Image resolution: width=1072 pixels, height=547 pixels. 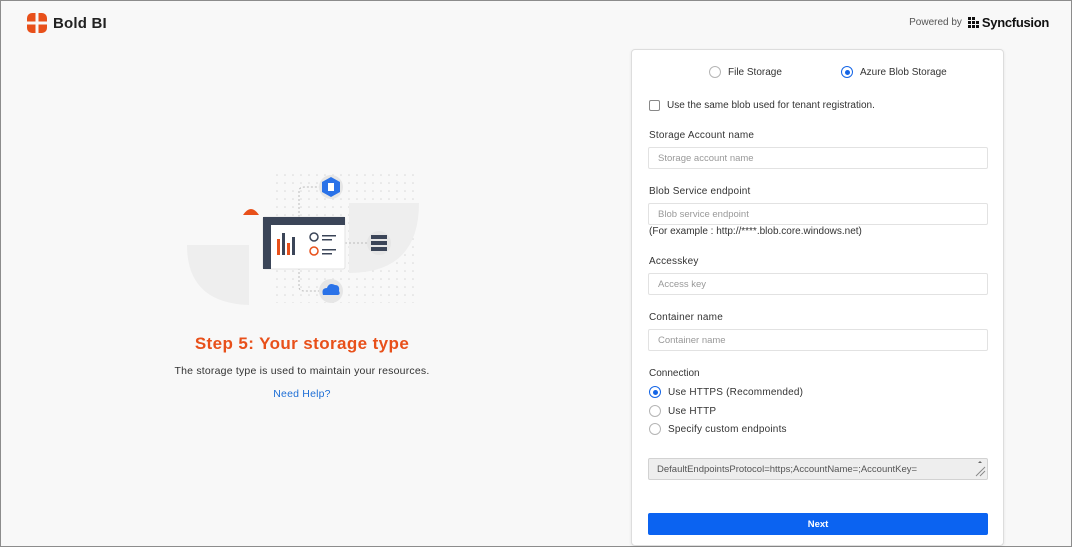 What do you see at coordinates (973, 22) in the screenshot?
I see `syncfusion-logo-icon` at bounding box center [973, 22].